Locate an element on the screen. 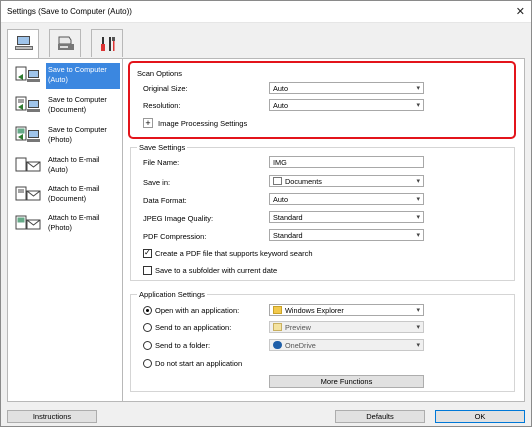 The width and height of the screenshot is (532, 427). list-item-attach-email-photo: Attach to E-mail (Photo) is located at coordinates (65, 224).